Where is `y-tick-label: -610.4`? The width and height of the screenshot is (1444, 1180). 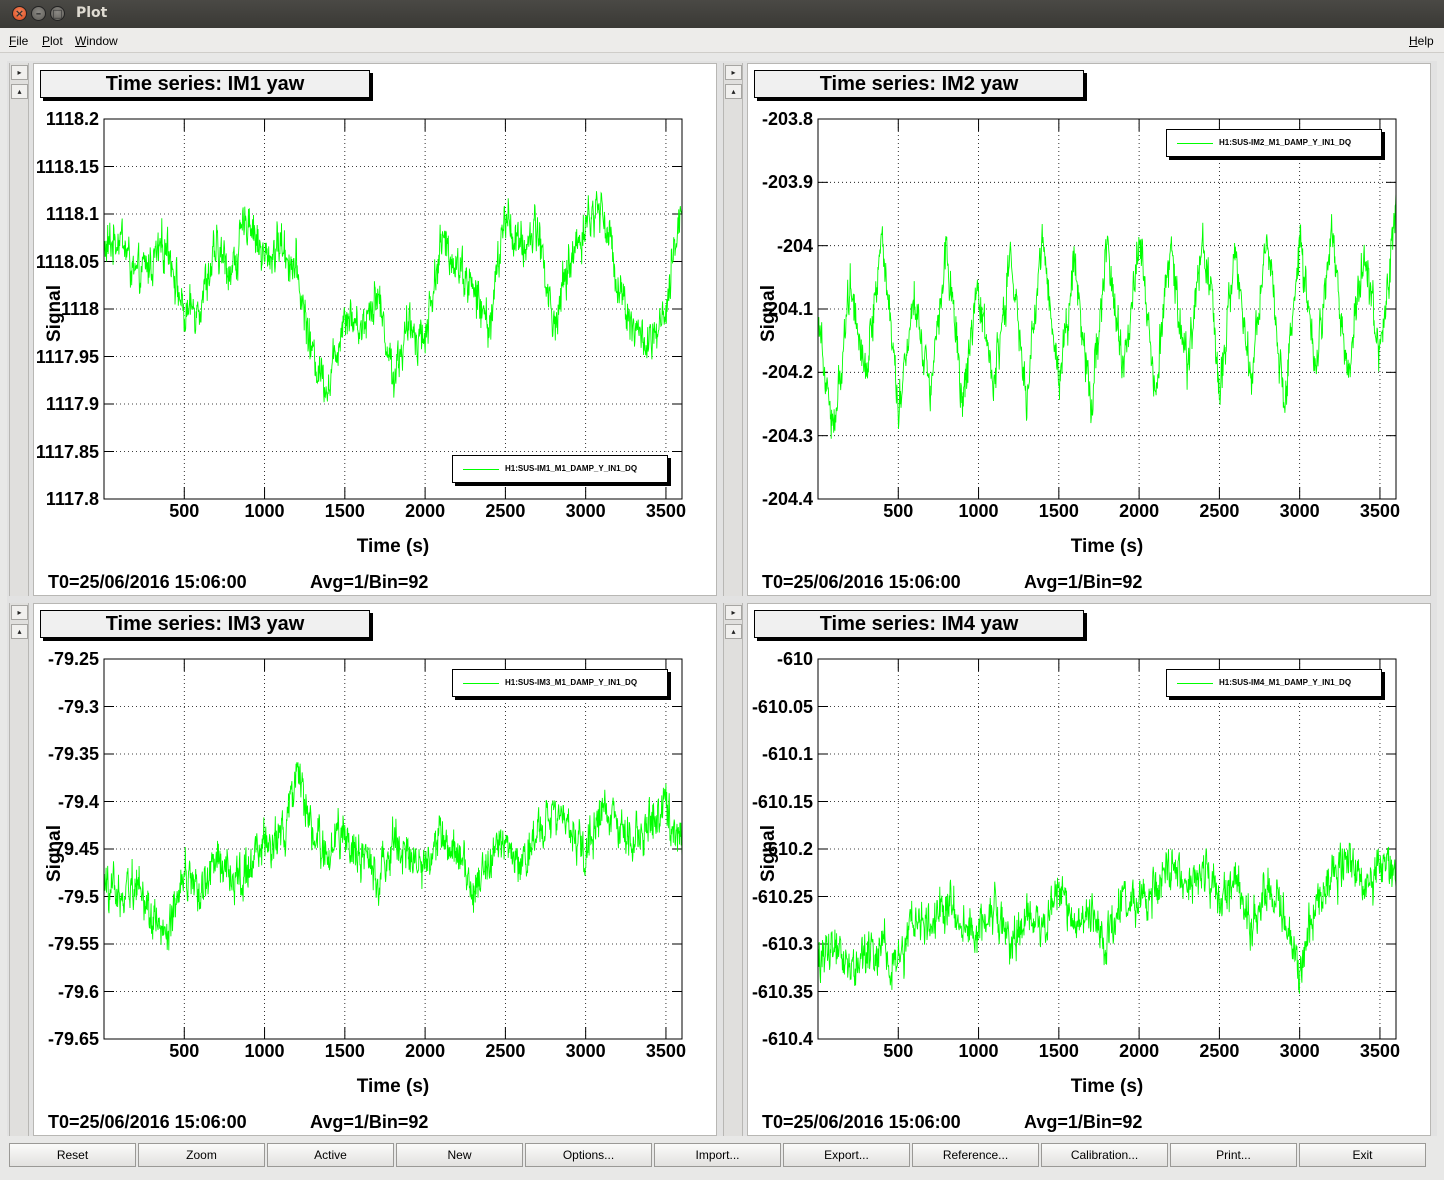 y-tick-label: -610.4 is located at coordinates (787, 1039).